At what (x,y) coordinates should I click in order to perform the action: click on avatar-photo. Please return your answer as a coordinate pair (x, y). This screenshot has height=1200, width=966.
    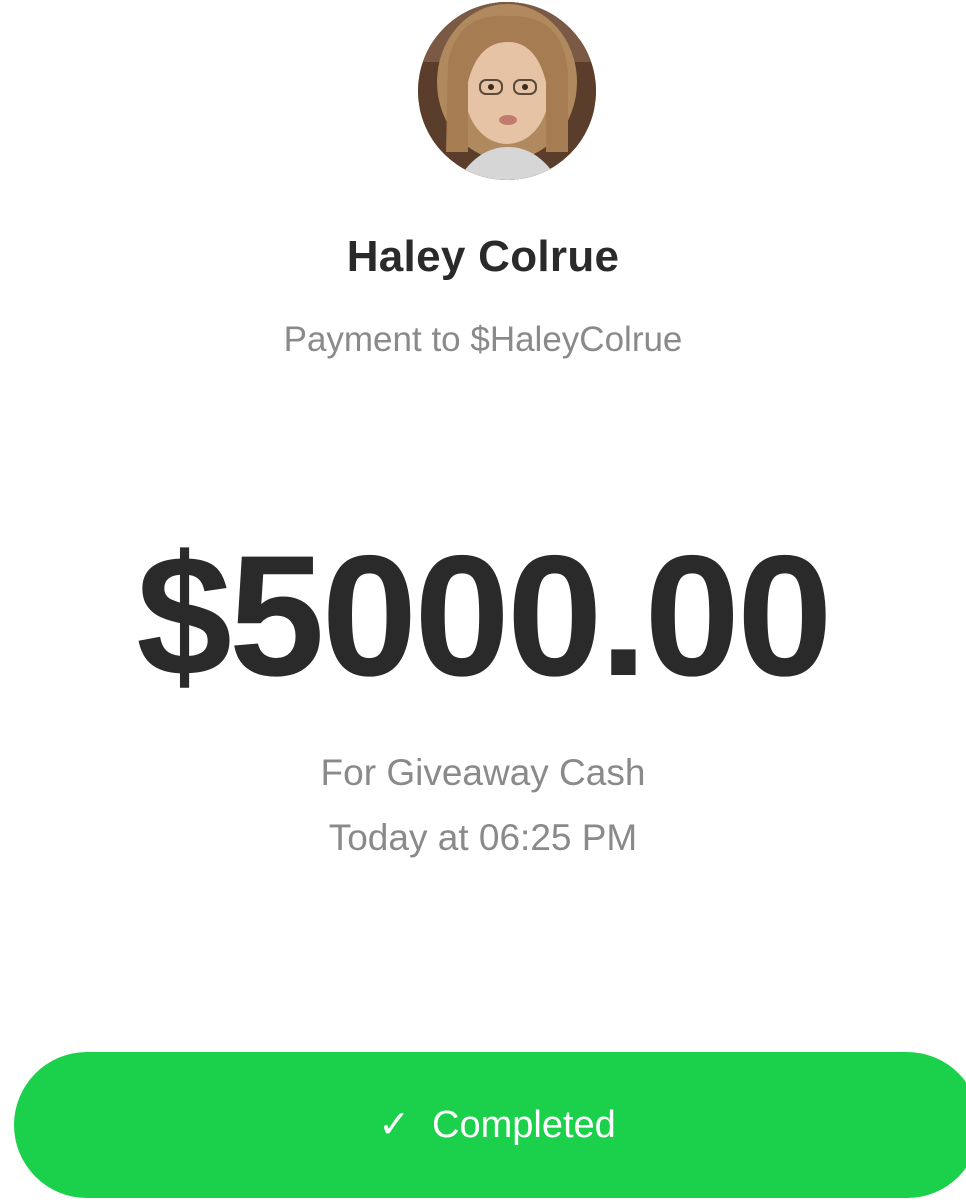
    Looking at the image, I should click on (507, 91).